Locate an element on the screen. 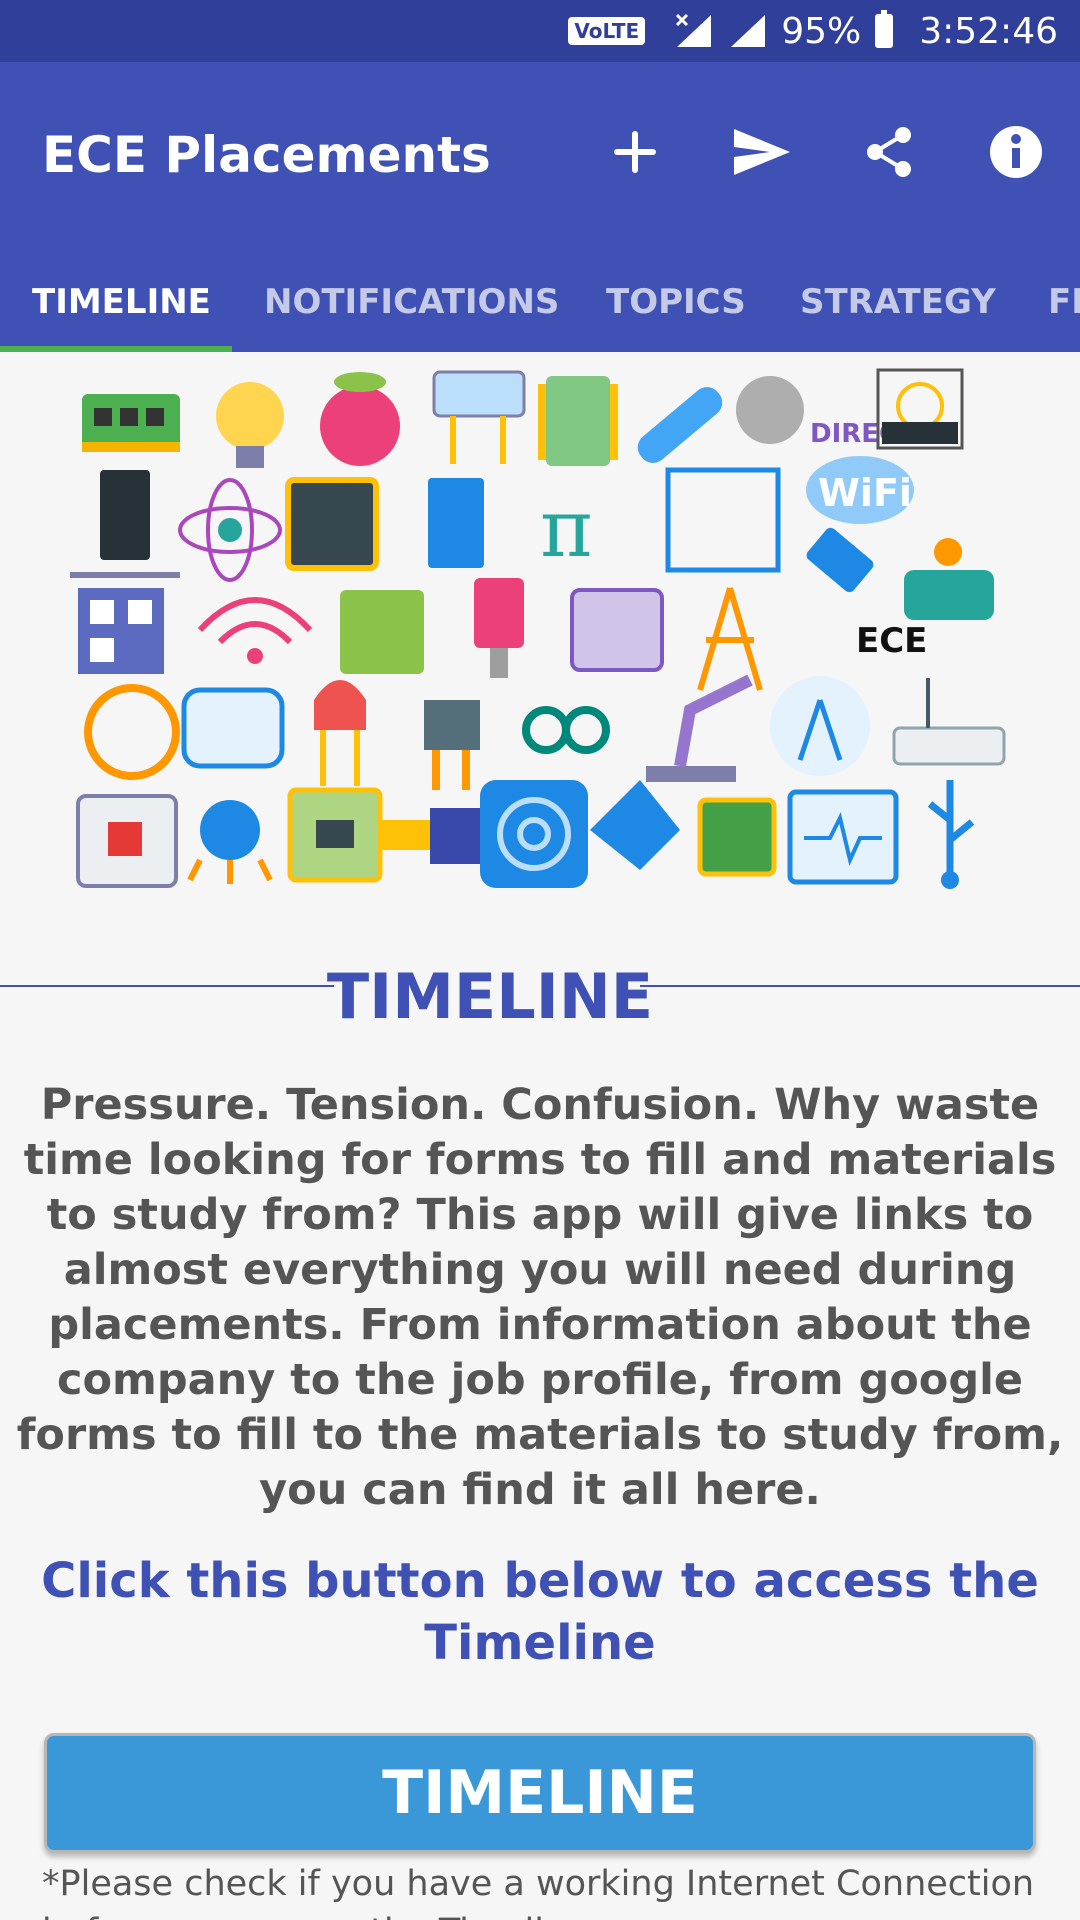  app-title: ECE Placements is located at coordinates (266, 155).